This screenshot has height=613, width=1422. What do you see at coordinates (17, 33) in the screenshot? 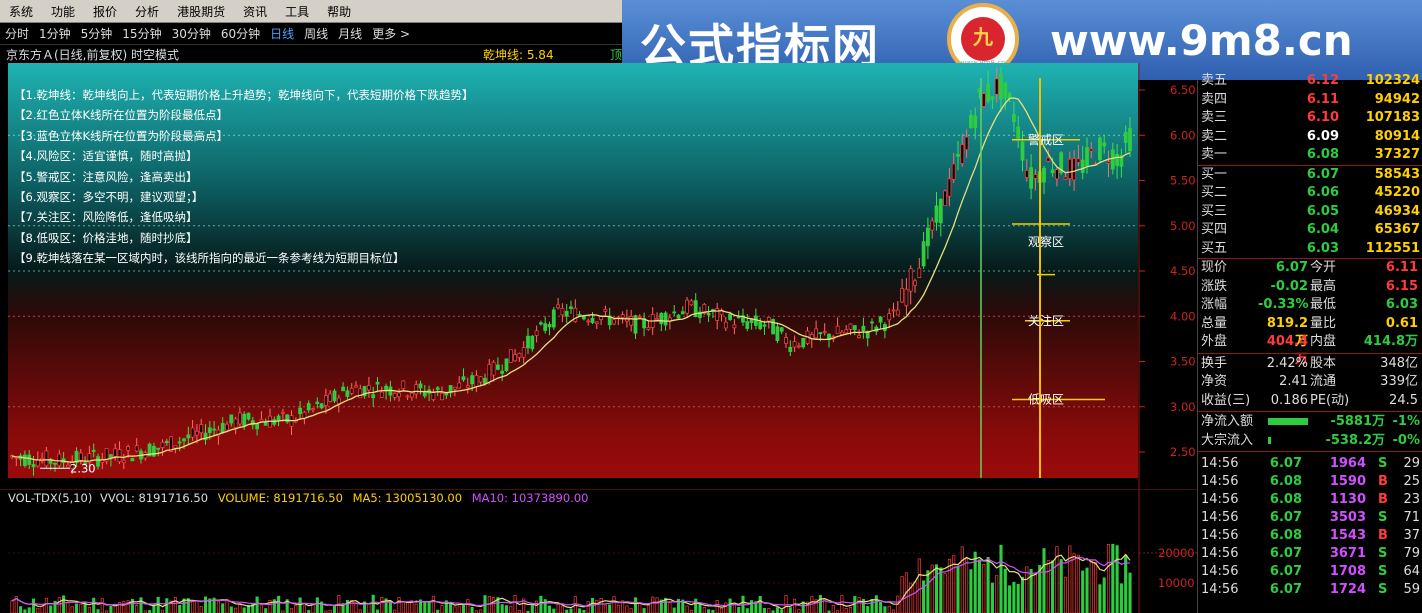
I see `period-tab: 分时` at bounding box center [17, 33].